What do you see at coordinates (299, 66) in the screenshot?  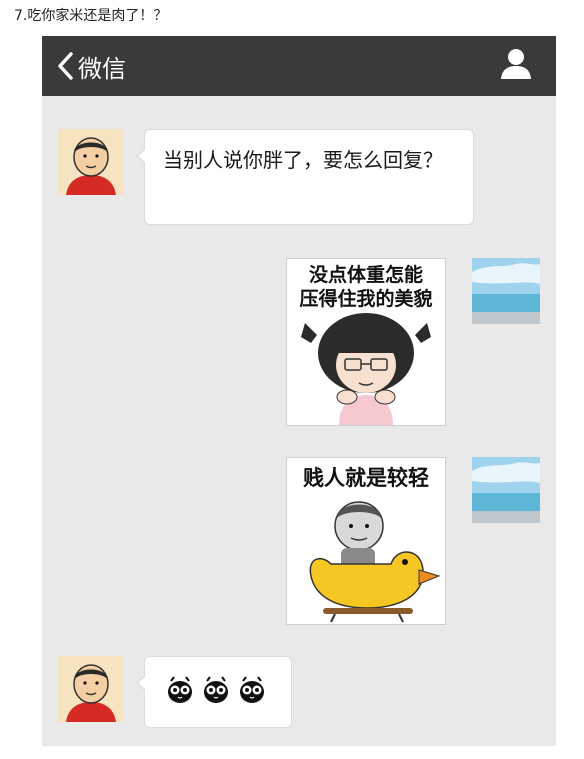 I see `top-bar: 微信` at bounding box center [299, 66].